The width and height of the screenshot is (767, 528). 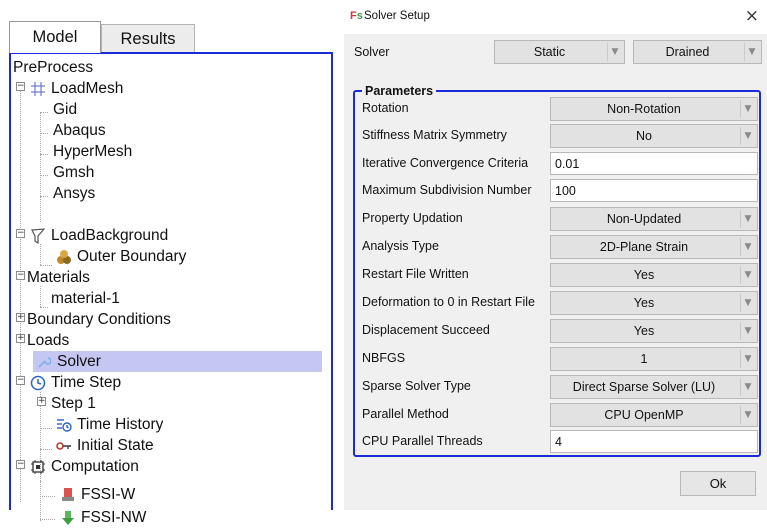 I want to click on tree-item-loadbackground: LoadBackground, so click(x=98, y=235).